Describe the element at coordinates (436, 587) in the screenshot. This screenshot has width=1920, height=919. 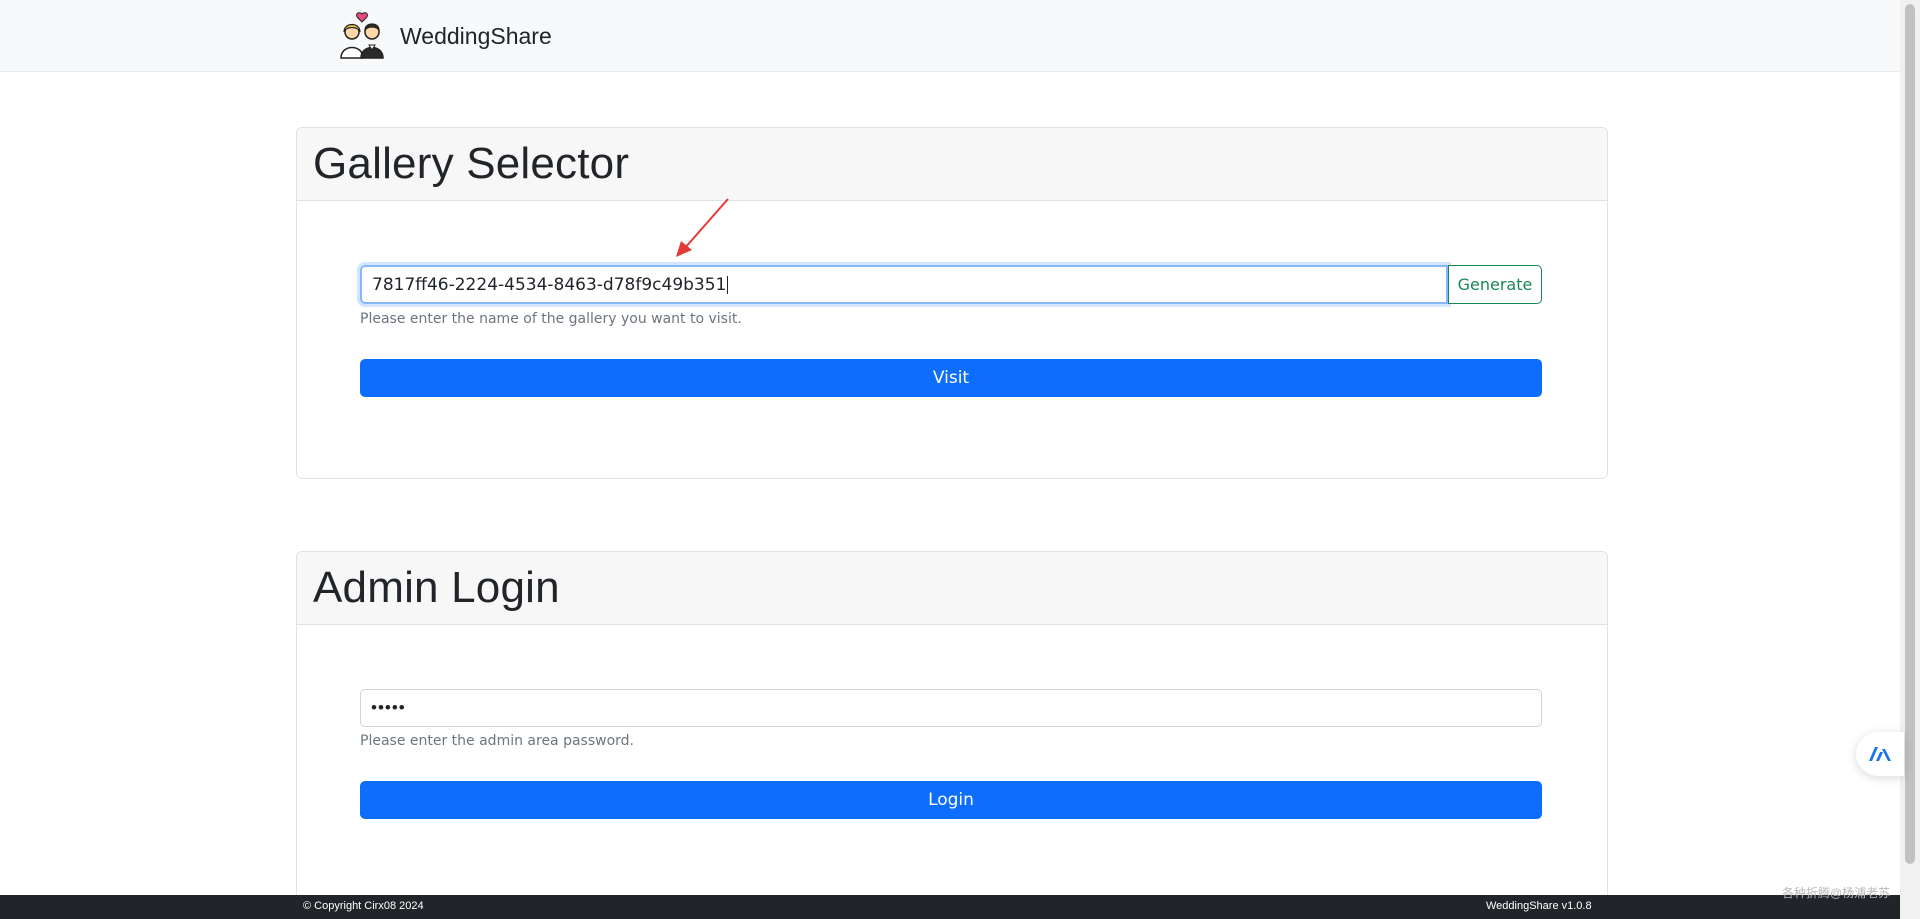
I see `admin-login-title: Admin Login` at that location.